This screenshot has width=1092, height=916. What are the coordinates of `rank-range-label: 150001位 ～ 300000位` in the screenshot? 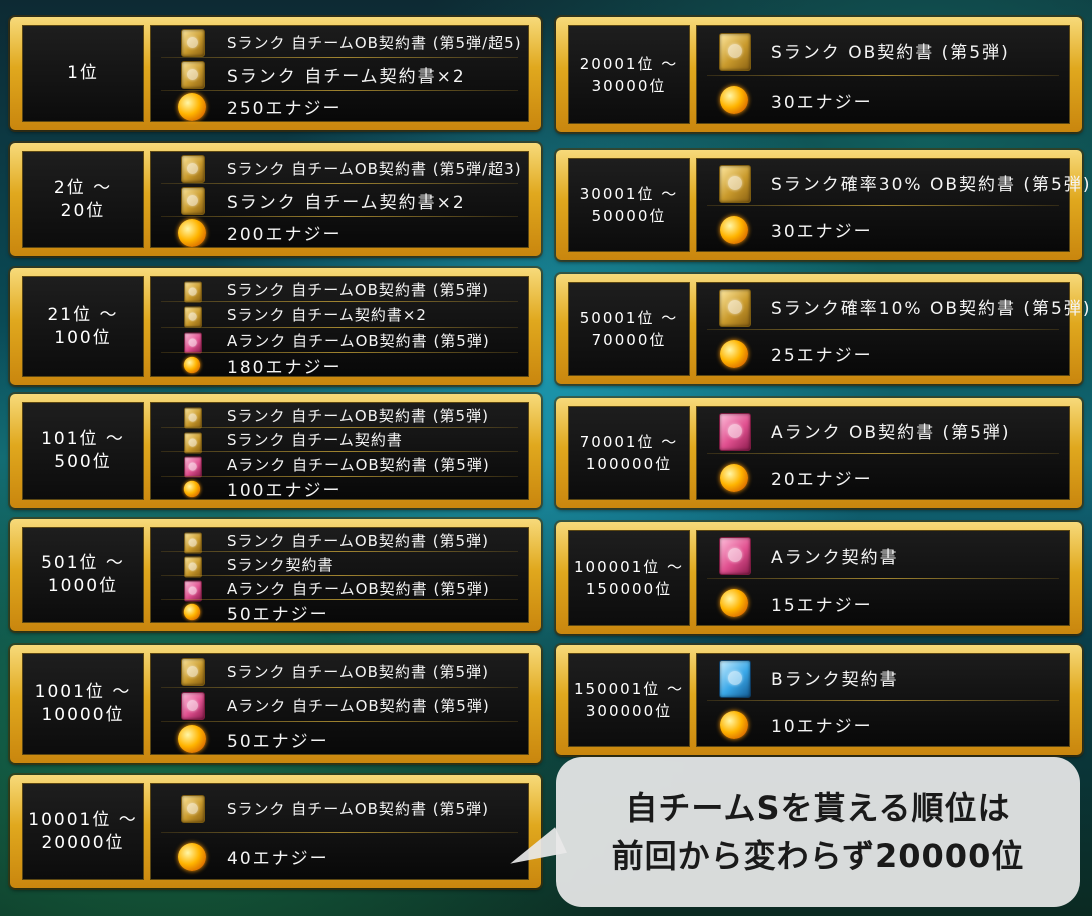 It's located at (629, 700).